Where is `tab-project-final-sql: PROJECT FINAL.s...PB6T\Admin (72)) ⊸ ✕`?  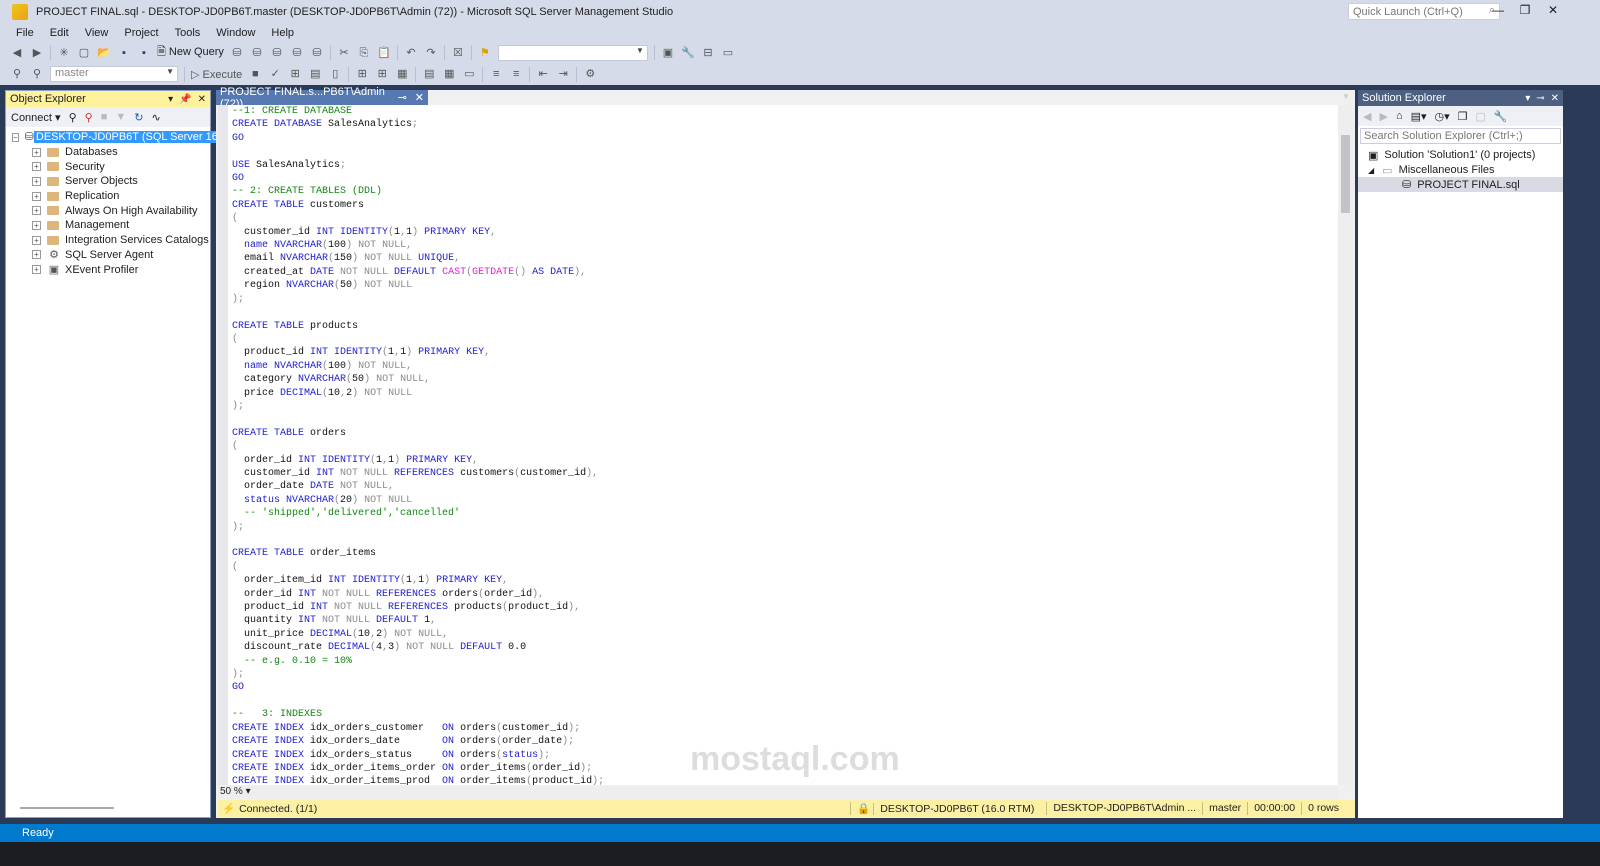 tab-project-final-sql: PROJECT FINAL.s...PB6T\Admin (72)) ⊸ ✕ is located at coordinates (322, 98).